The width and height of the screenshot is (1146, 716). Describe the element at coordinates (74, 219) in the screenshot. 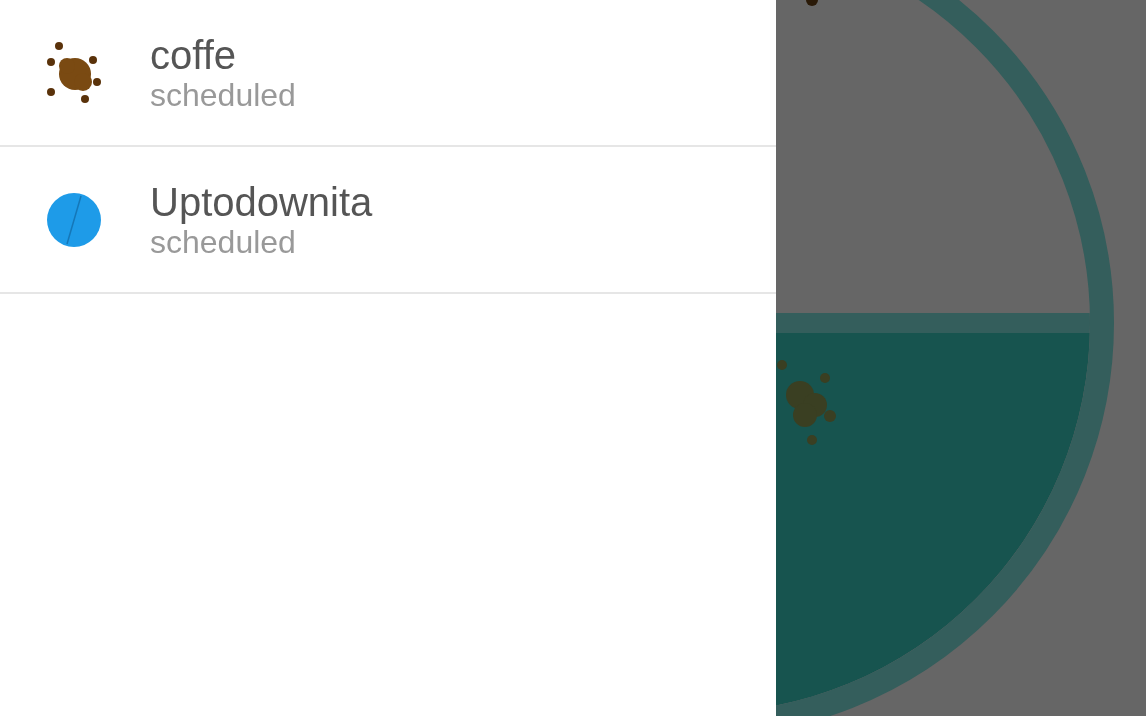

I see `pill-icon` at that location.